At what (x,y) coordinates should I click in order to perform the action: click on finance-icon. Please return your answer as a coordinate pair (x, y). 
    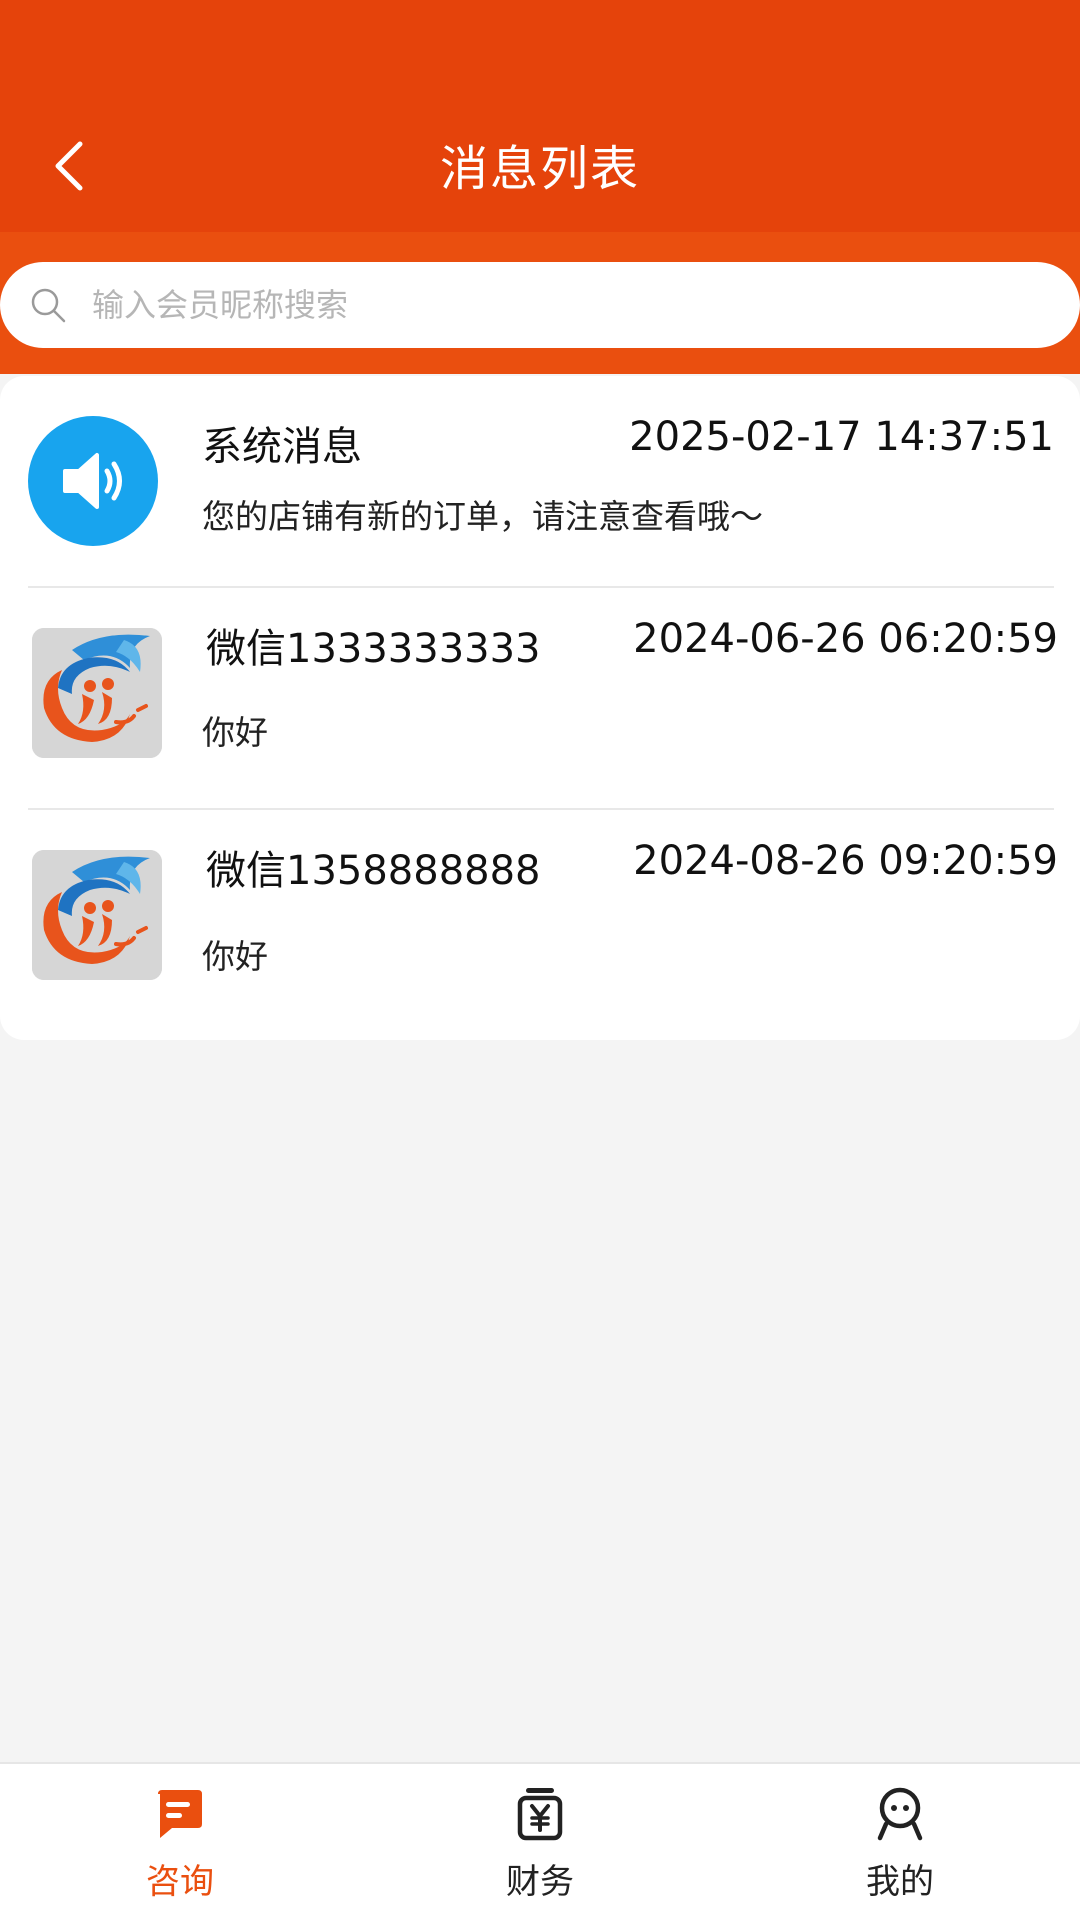
    Looking at the image, I should click on (540, 1814).